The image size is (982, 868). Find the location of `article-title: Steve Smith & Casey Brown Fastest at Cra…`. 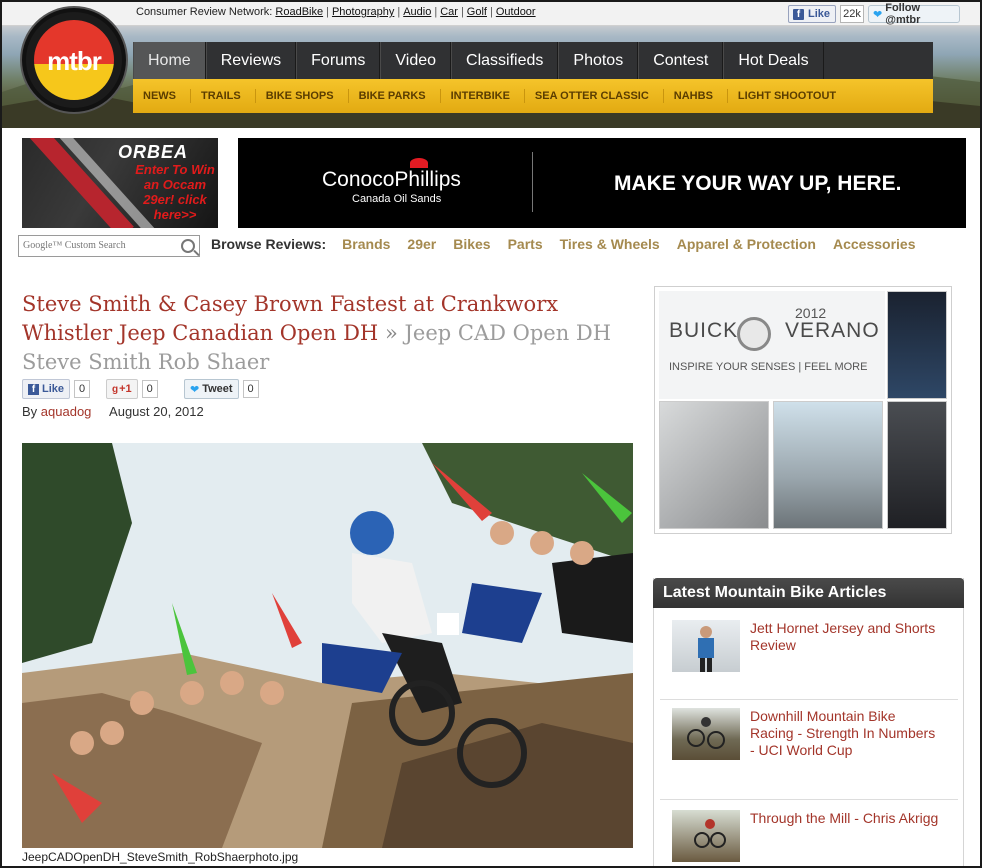

article-title: Steve Smith & Casey Brown Fastest at Cra… is located at coordinates (317, 333).